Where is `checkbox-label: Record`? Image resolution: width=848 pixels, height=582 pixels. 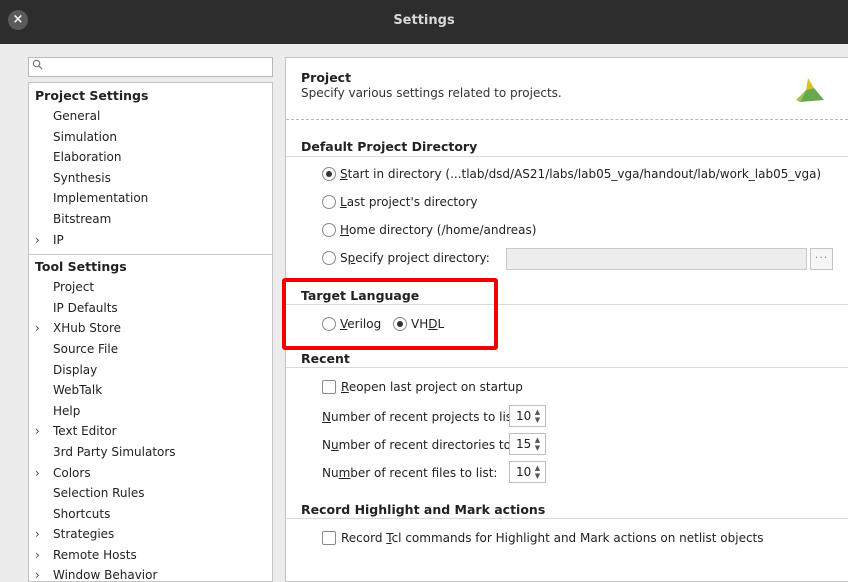
checkbox-label: Record is located at coordinates (364, 538).